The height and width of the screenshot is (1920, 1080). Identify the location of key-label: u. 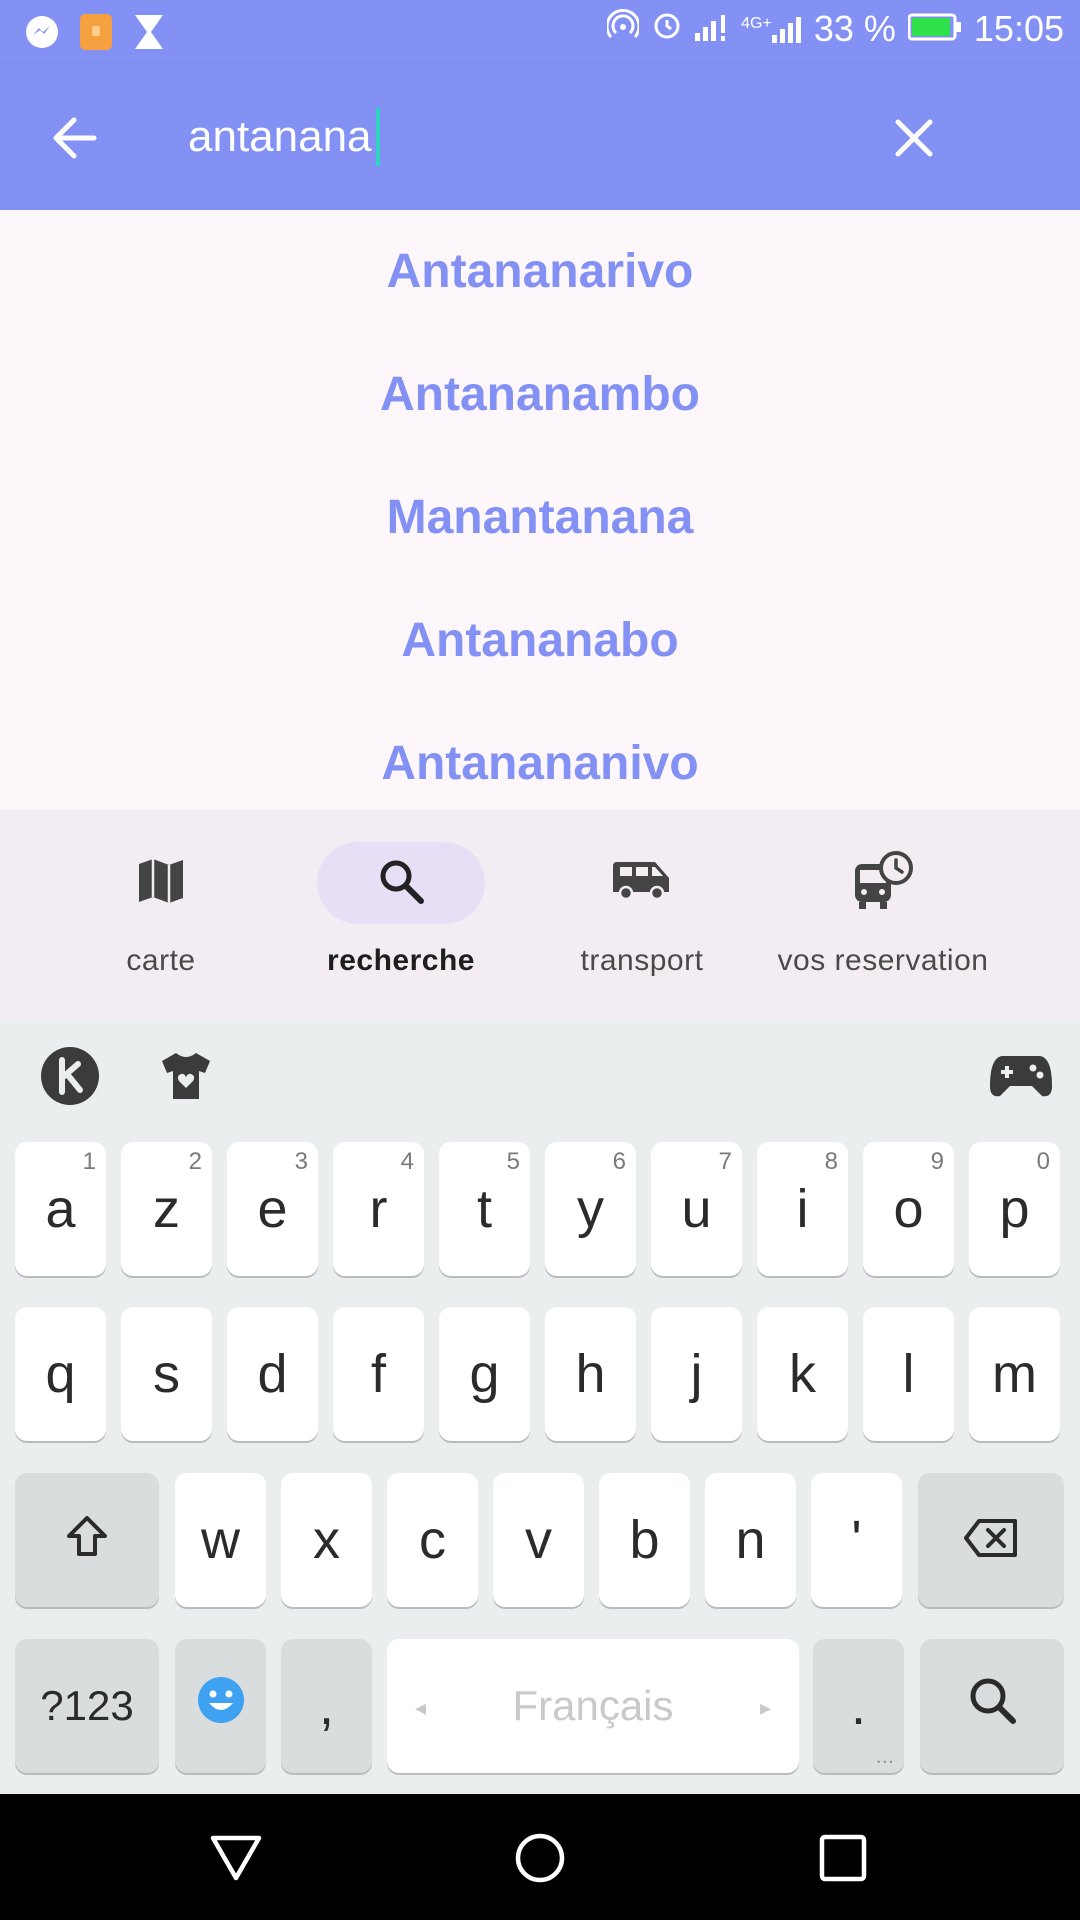
(696, 1209).